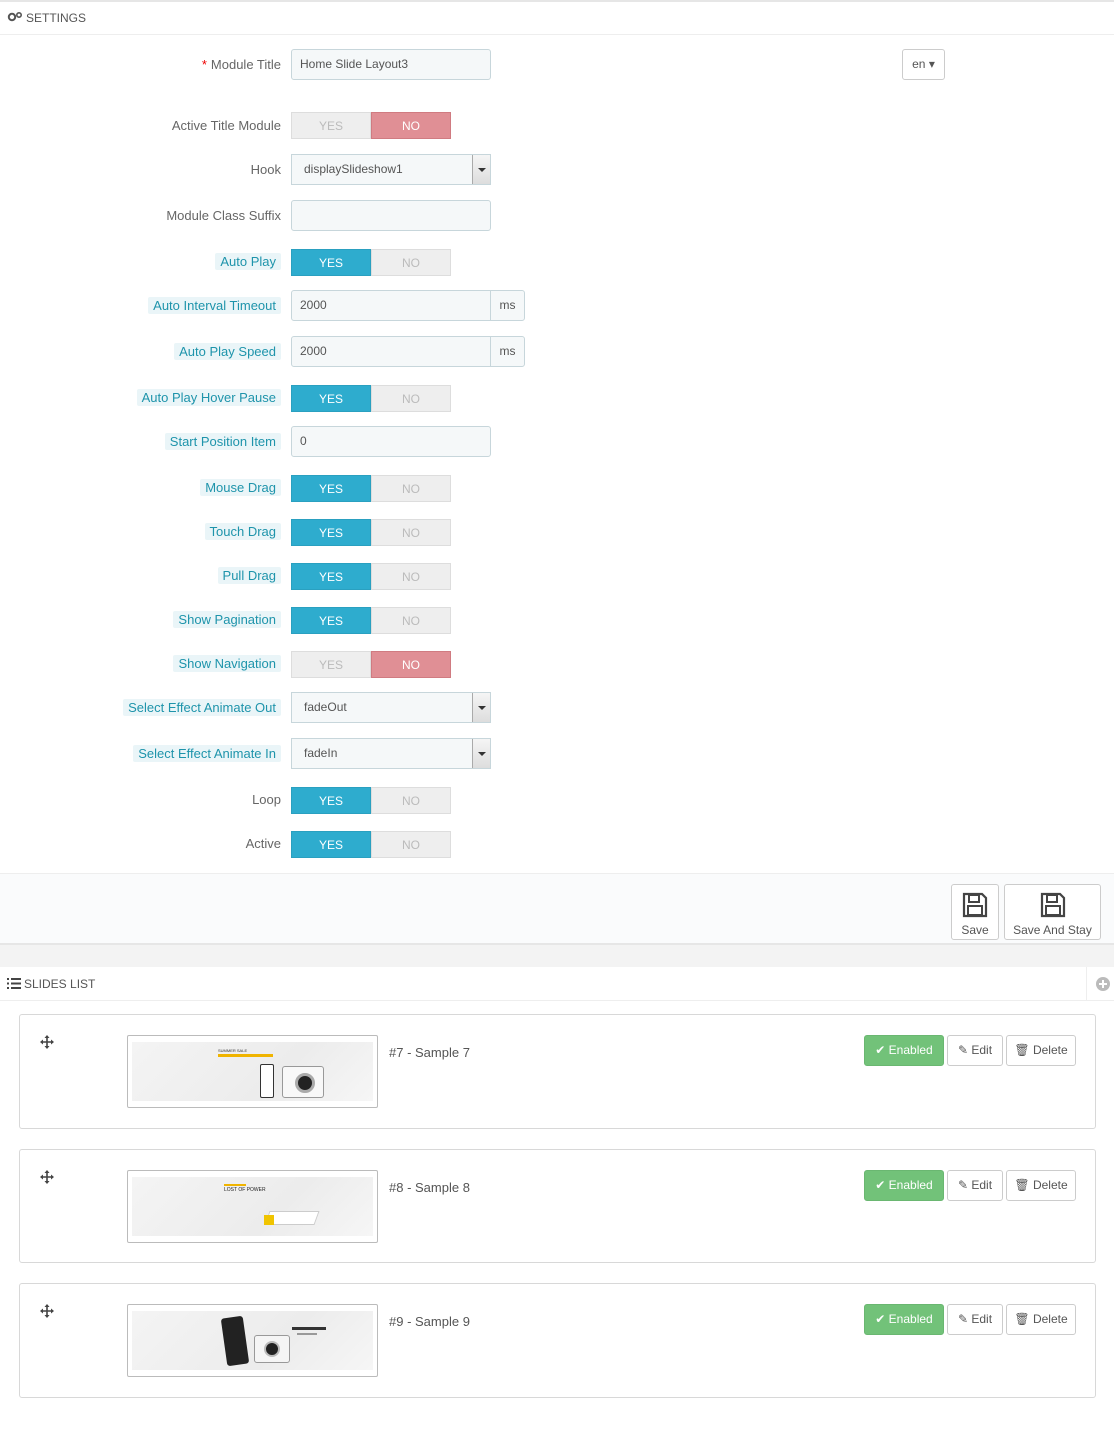 Image resolution: width=1114 pixels, height=1437 pixels. I want to click on list-icon, so click(14, 985).